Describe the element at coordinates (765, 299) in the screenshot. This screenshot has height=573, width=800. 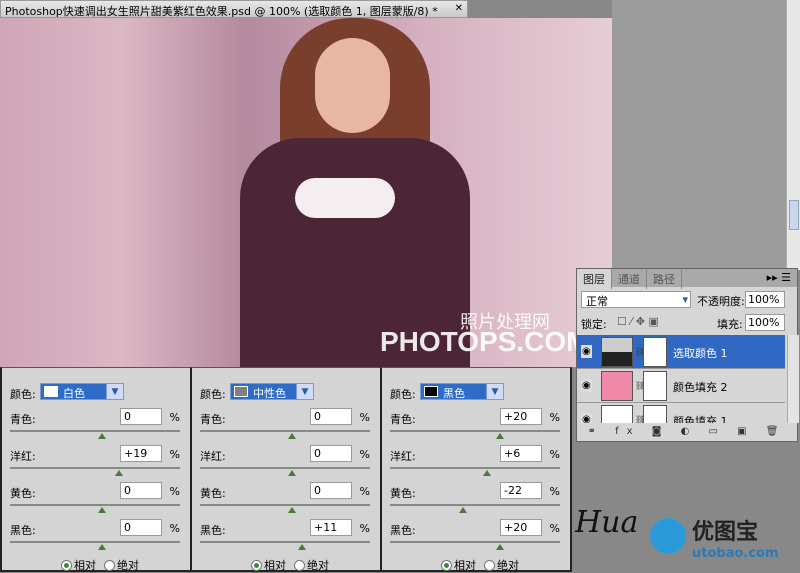
I see `opacity-input: 100%` at that location.